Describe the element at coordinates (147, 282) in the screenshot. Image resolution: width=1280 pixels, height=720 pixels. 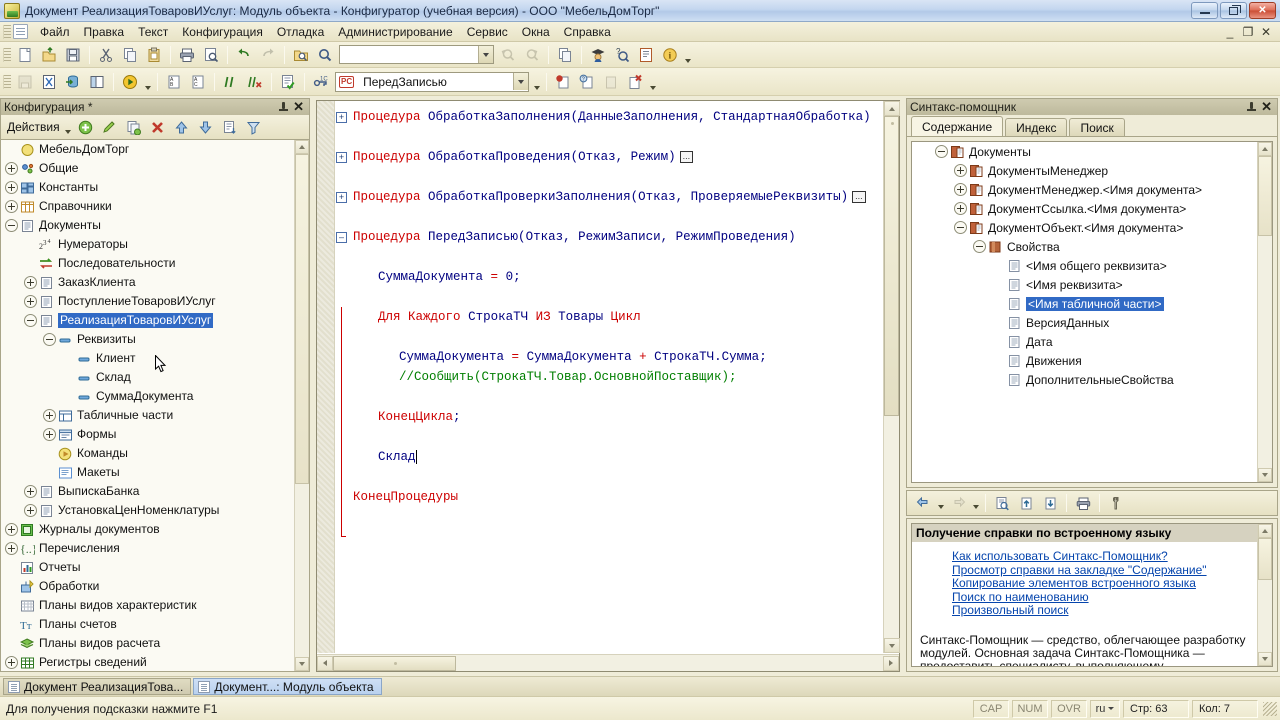
I see `config-tree-item: ЗаказКлиента` at that location.